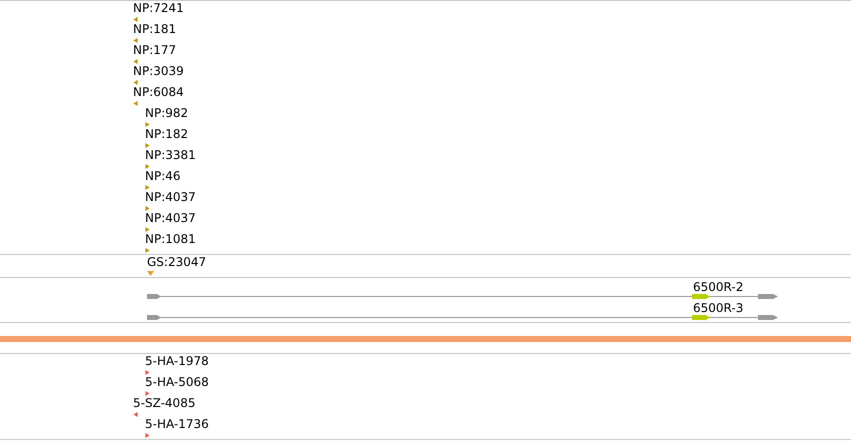 This screenshot has height=444, width=851. I want to click on transcript-label: 6500R-2, so click(718, 287).